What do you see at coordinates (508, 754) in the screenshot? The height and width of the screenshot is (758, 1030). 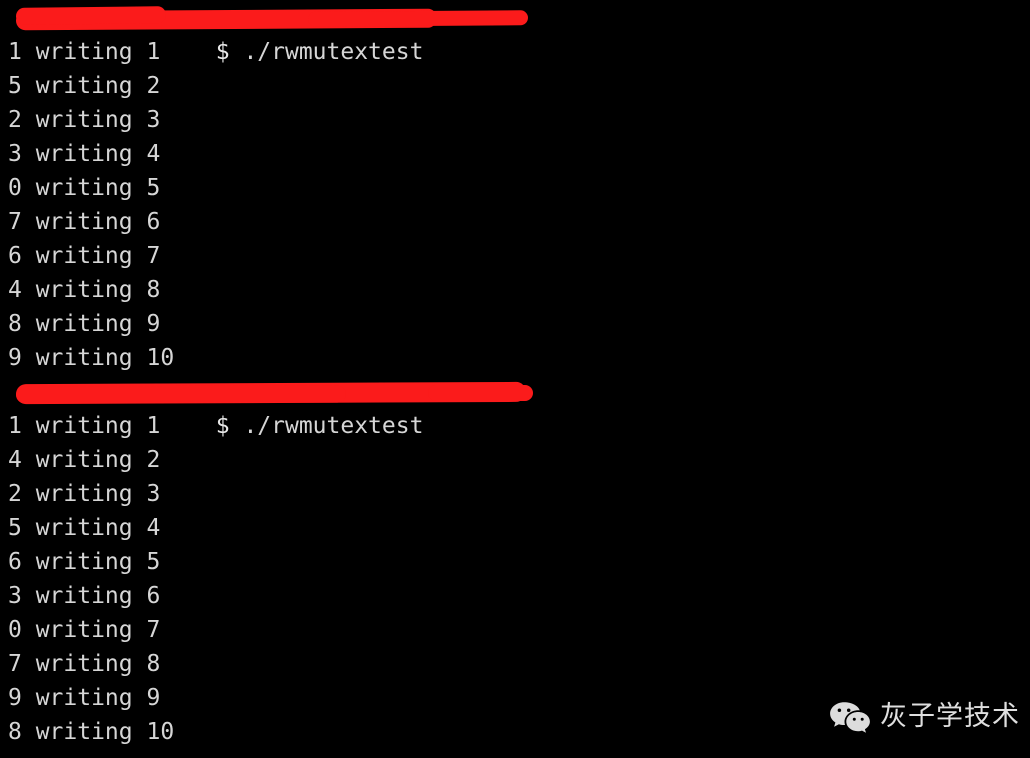 I see `partial-cutoff-line` at bounding box center [508, 754].